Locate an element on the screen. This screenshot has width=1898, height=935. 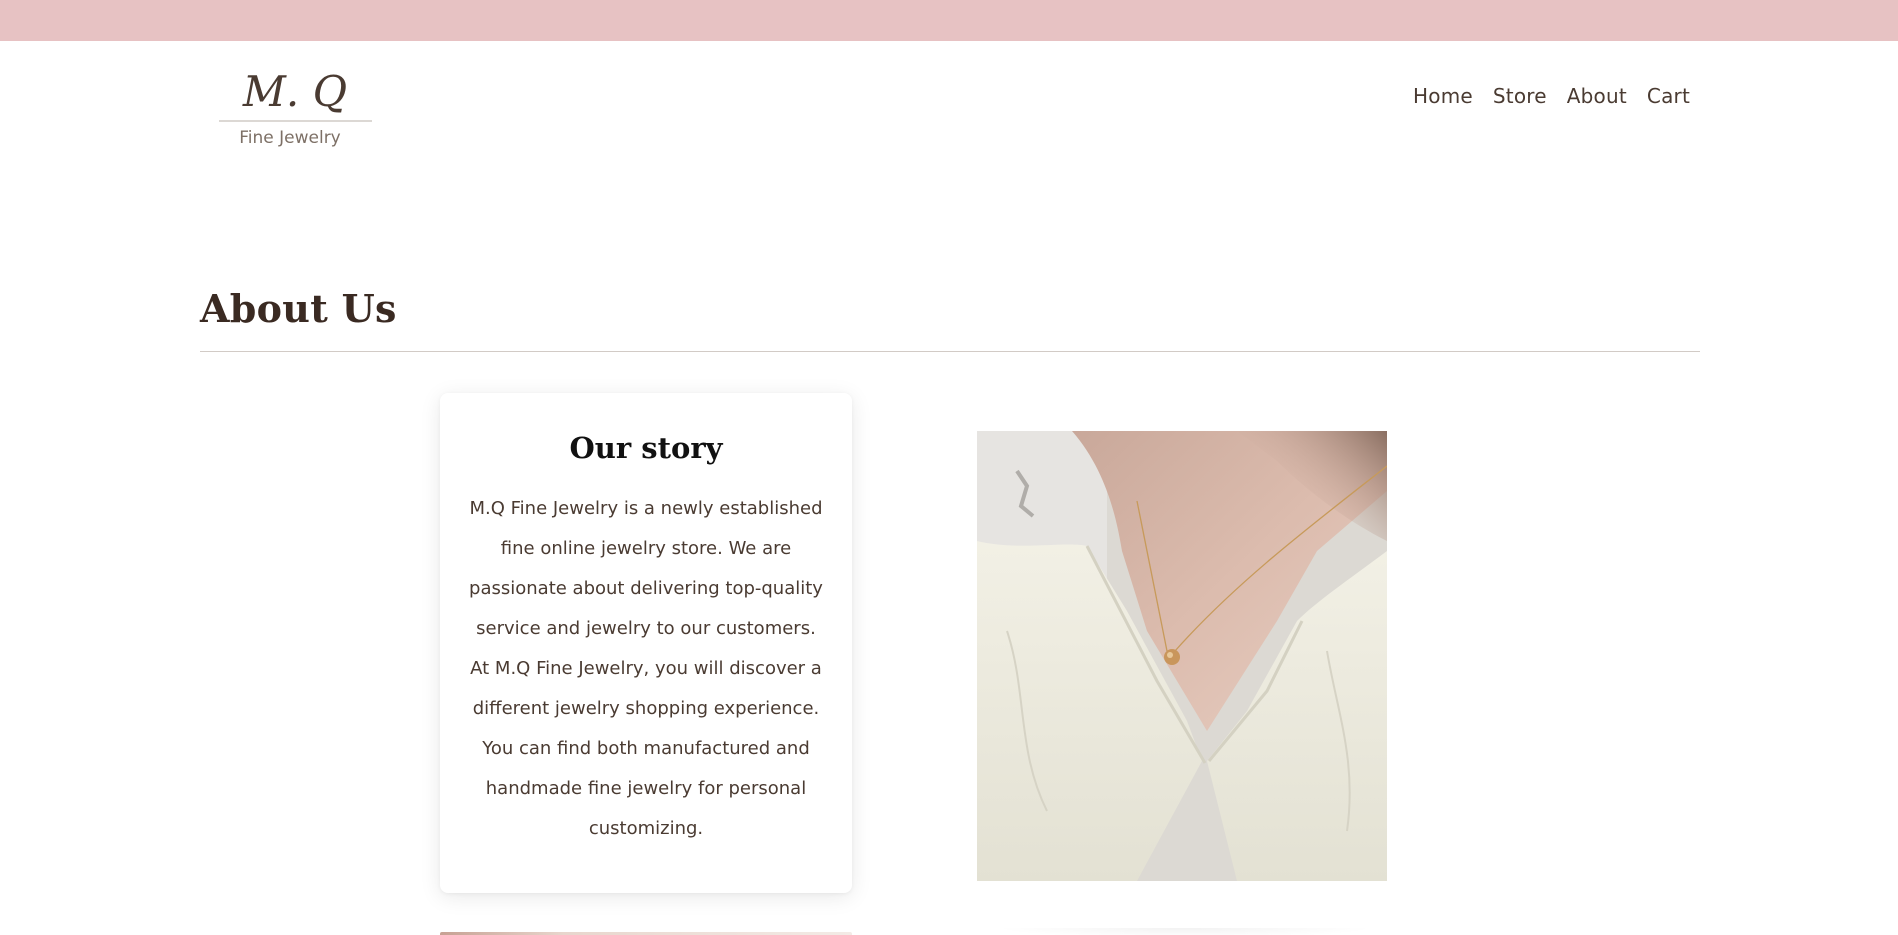
nav-home-link: Home is located at coordinates (1443, 96).